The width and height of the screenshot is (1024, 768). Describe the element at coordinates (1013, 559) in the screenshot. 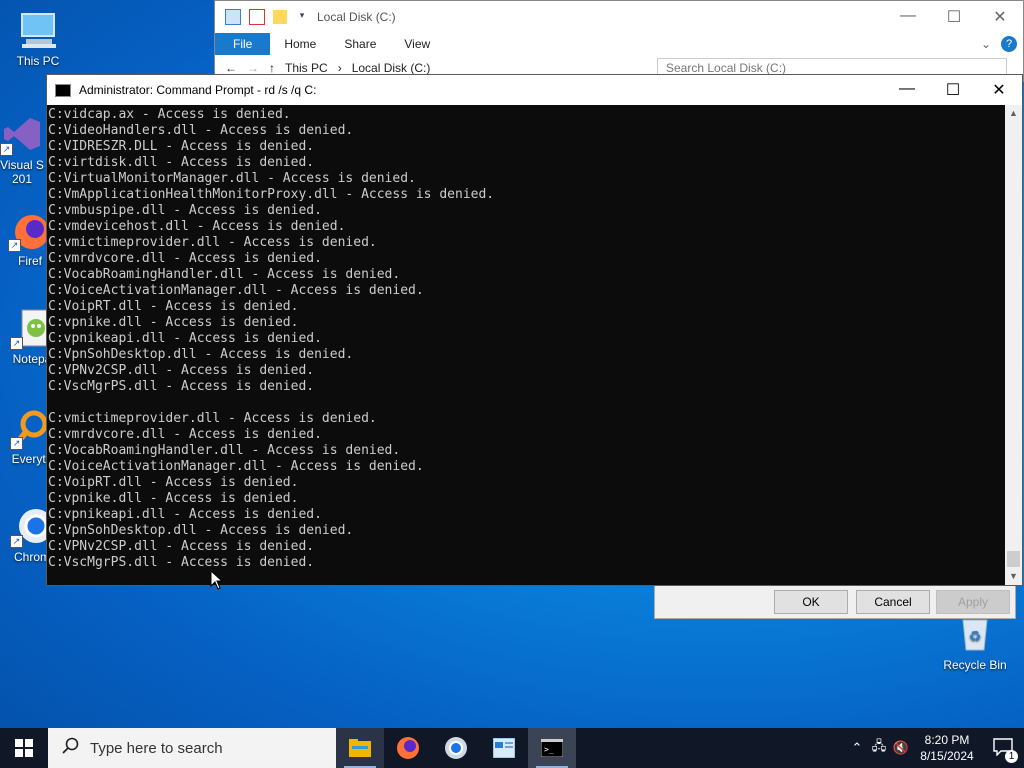

I see `scrollbar-thumb` at that location.